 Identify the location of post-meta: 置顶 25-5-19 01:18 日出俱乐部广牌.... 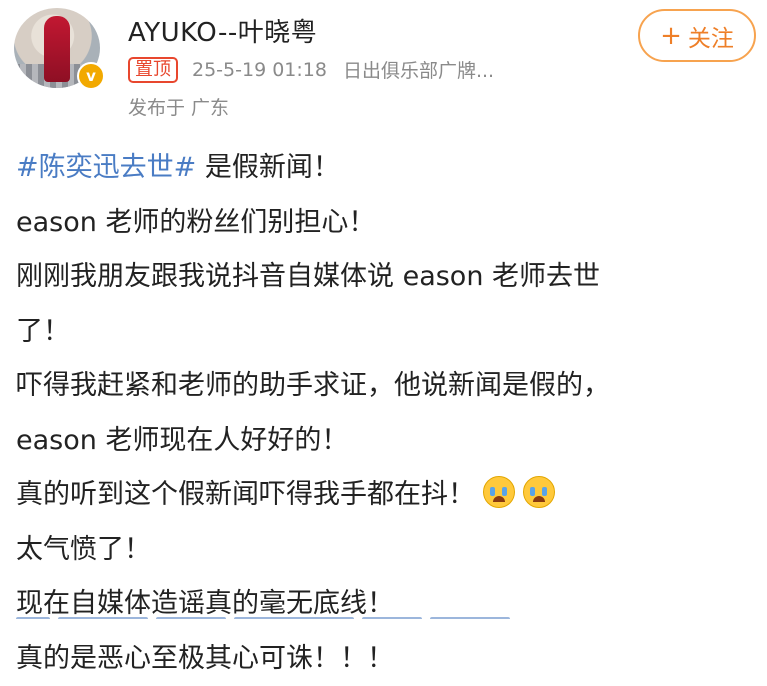
(311, 69).